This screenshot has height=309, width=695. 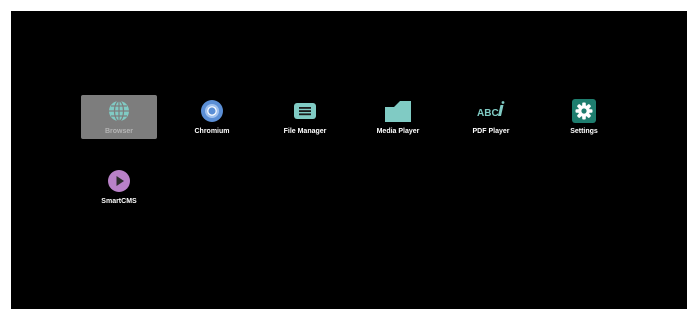 I want to click on app-label: Media Player, so click(x=398, y=131).